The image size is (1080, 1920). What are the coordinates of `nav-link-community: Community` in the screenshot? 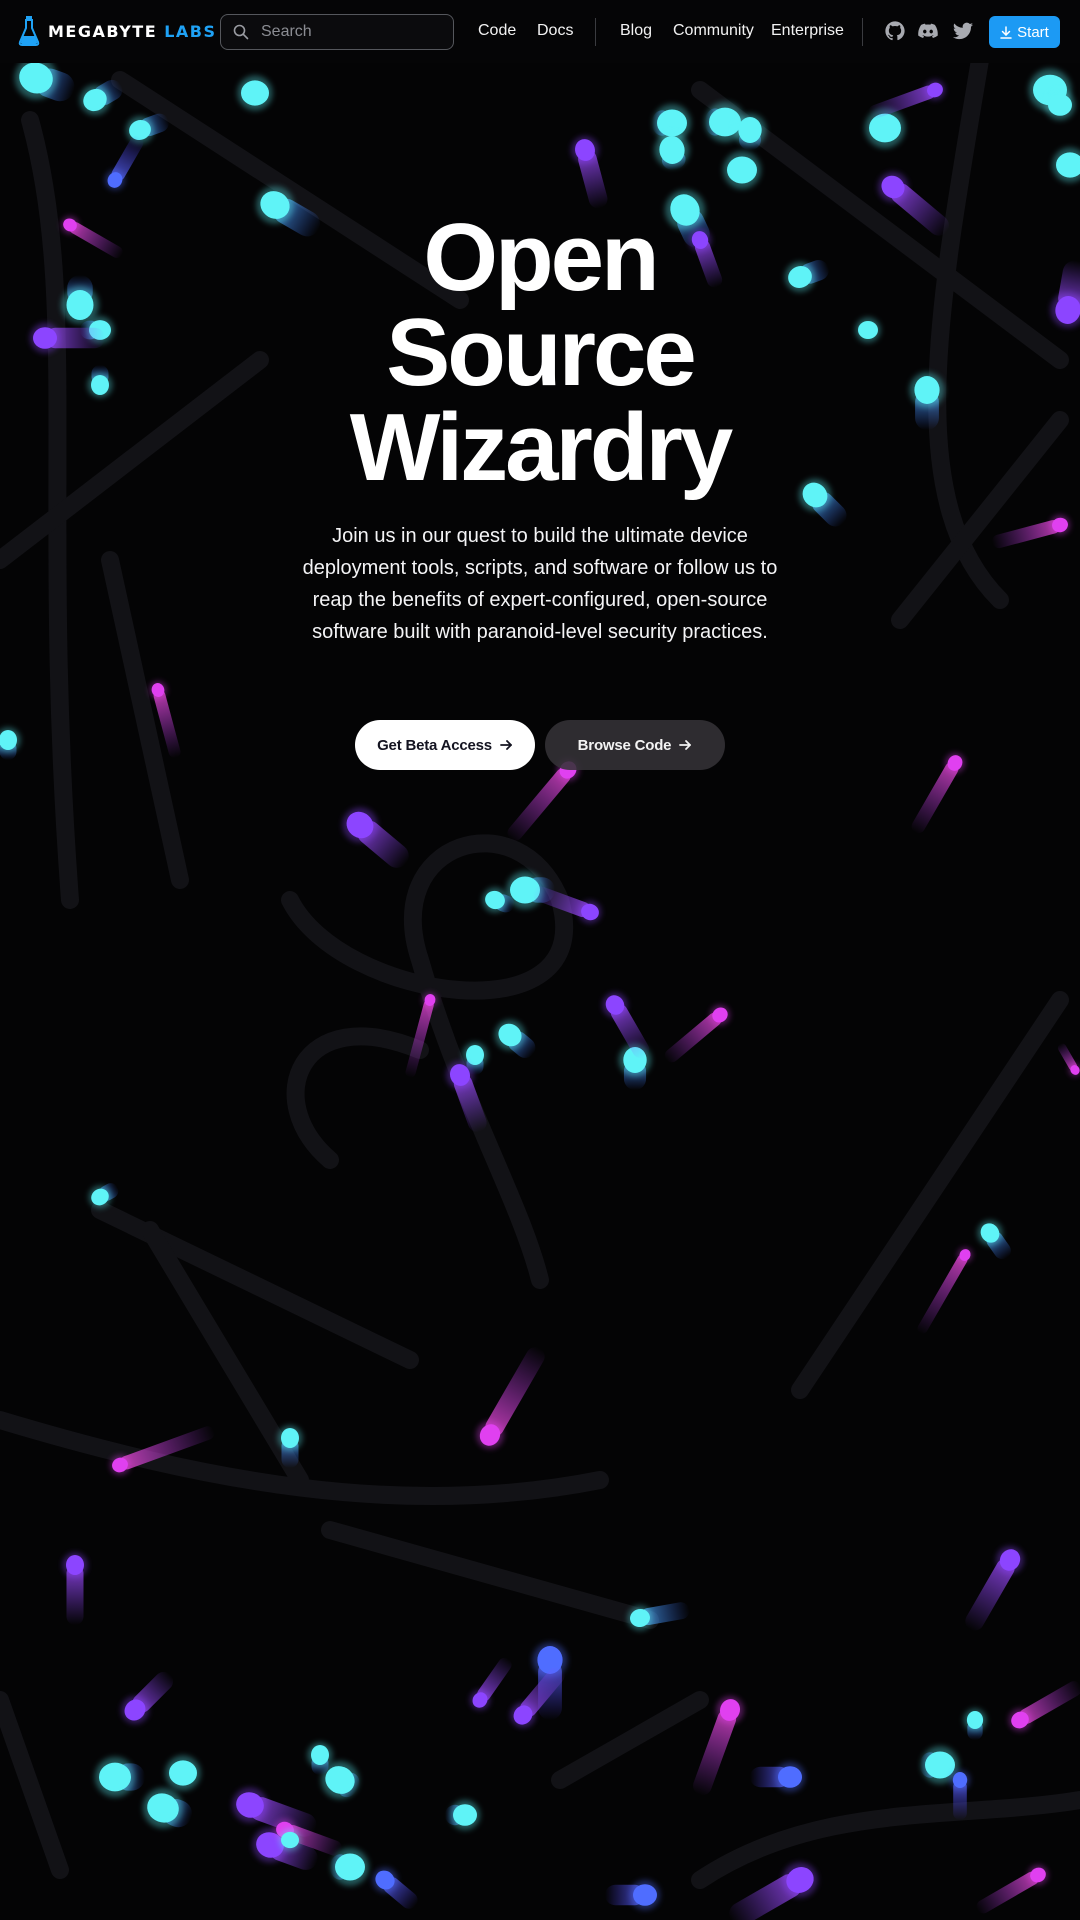 It's located at (713, 31).